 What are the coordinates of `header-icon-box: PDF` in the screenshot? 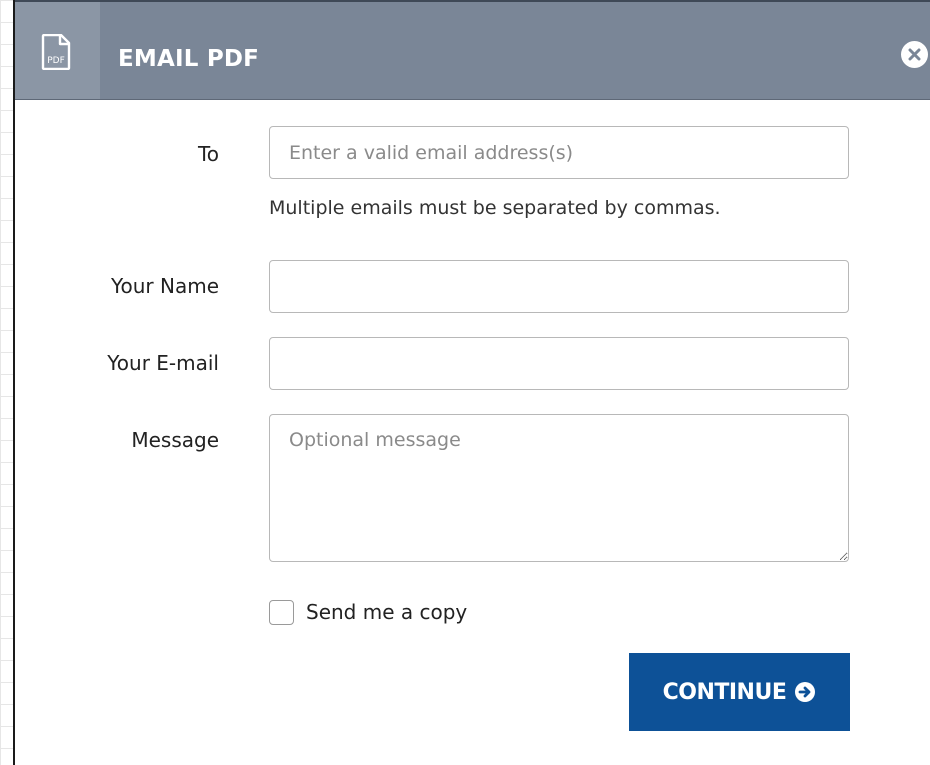 It's located at (57, 50).